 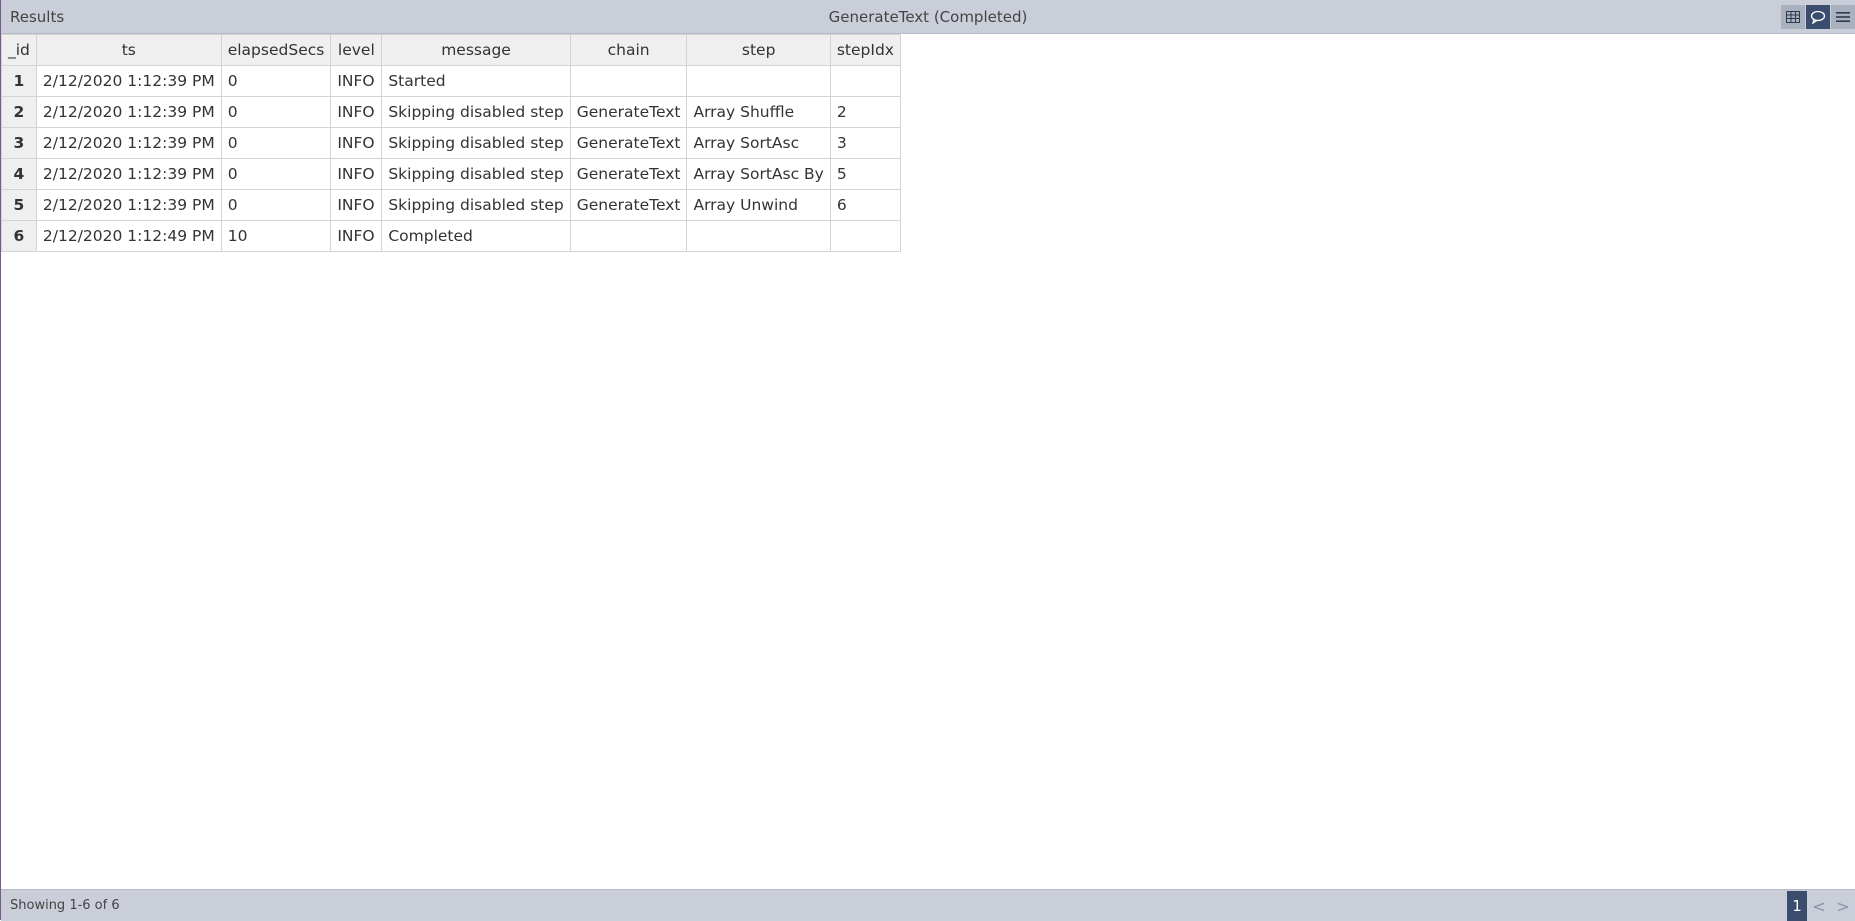 I want to click on table-view-icon, so click(x=1793, y=17).